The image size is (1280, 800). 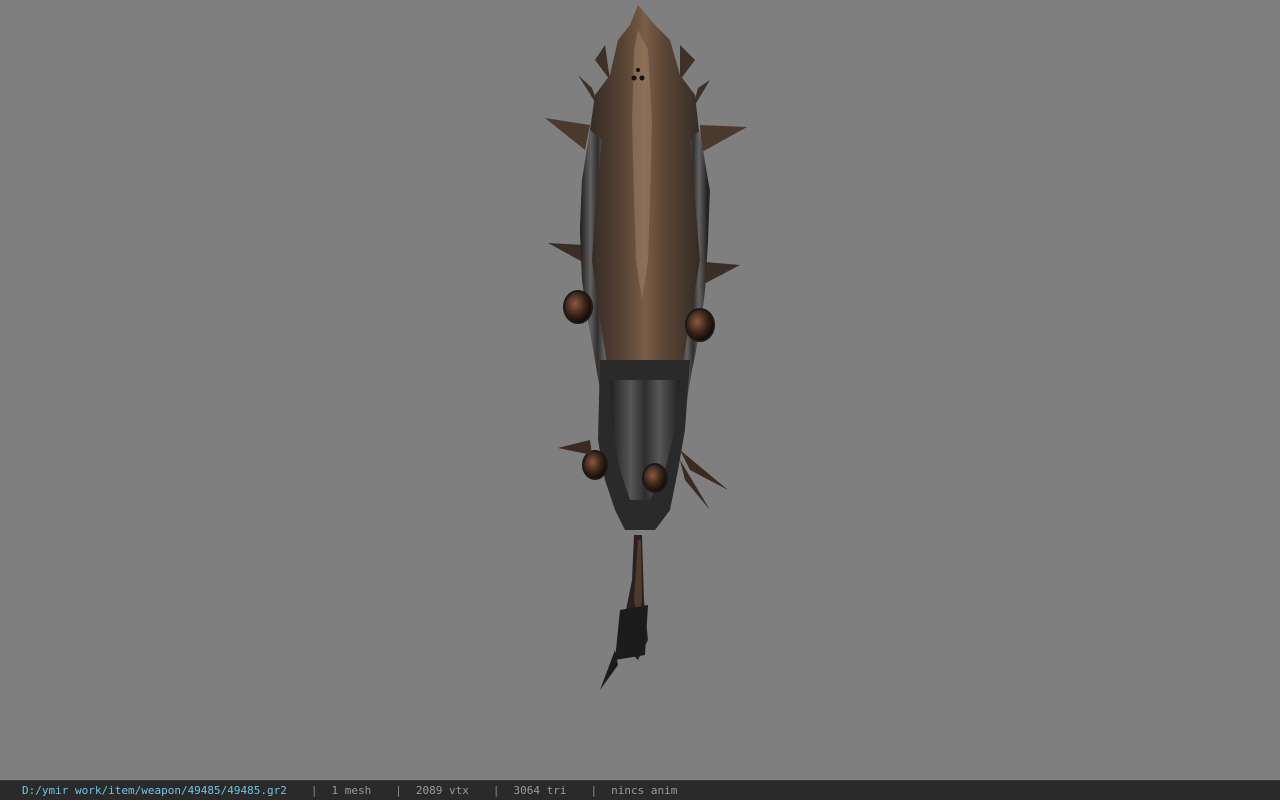 I want to click on triangle-count: 3064 tri, so click(x=540, y=790).